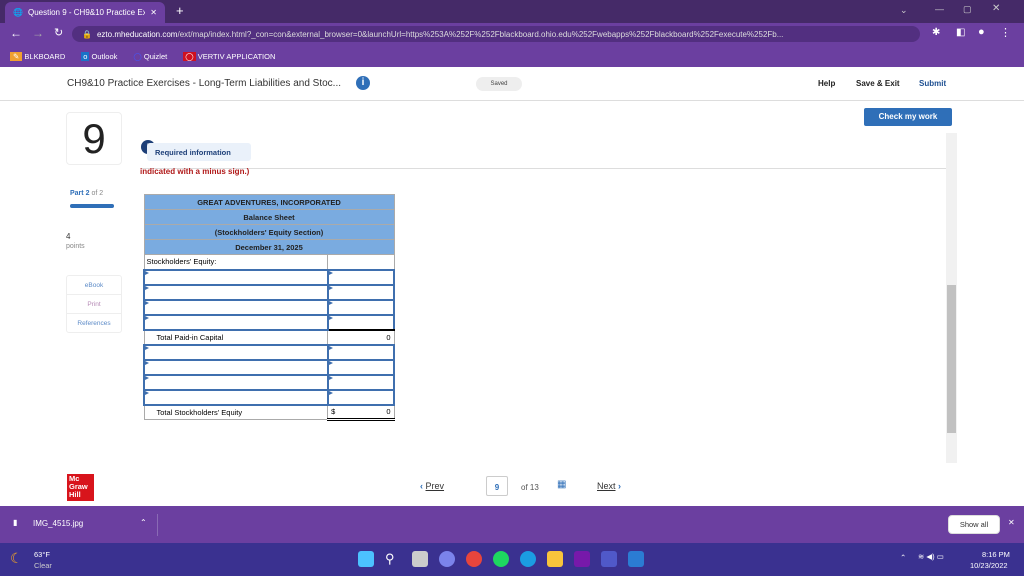 This screenshot has width=1024, height=576. Describe the element at coordinates (826, 83) in the screenshot. I see `help-button: Help` at that location.